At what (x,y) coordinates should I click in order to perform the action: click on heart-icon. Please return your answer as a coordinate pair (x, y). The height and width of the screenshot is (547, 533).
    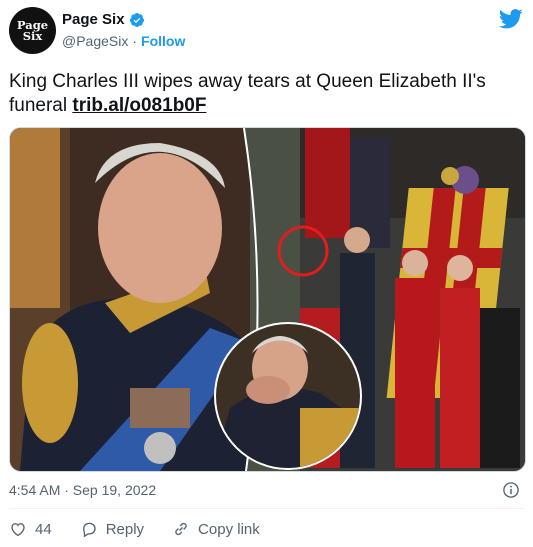
    Looking at the image, I should click on (18, 530).